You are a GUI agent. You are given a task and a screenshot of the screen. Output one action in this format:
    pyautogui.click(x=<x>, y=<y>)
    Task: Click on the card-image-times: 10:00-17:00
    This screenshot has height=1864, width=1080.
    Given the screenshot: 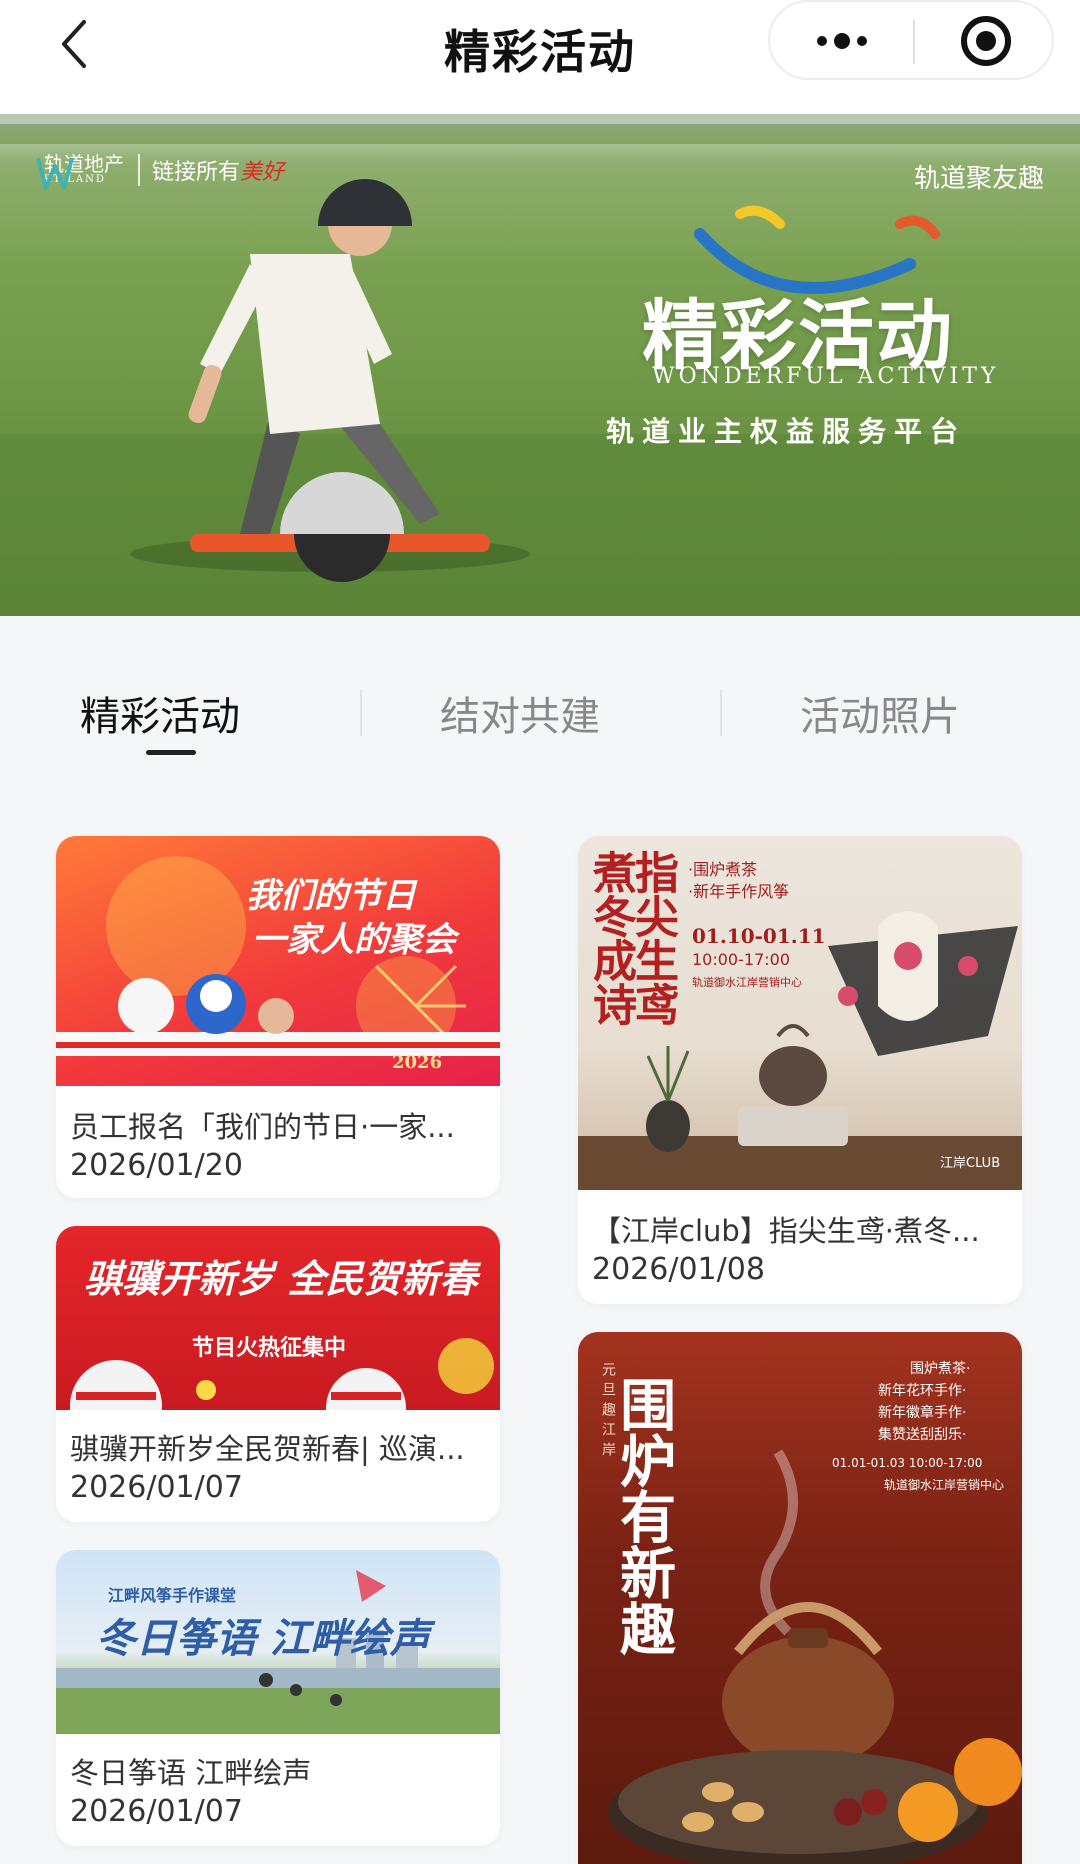 What is the action you would take?
    pyautogui.click(x=741, y=959)
    